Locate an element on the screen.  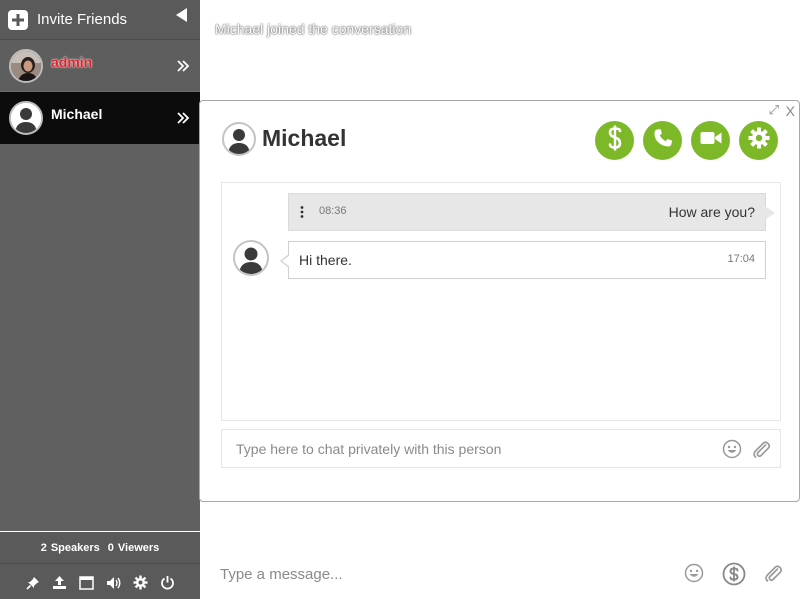
sidebar-footer: 2 Speakers 0 Viewers is located at coordinates (100, 565).